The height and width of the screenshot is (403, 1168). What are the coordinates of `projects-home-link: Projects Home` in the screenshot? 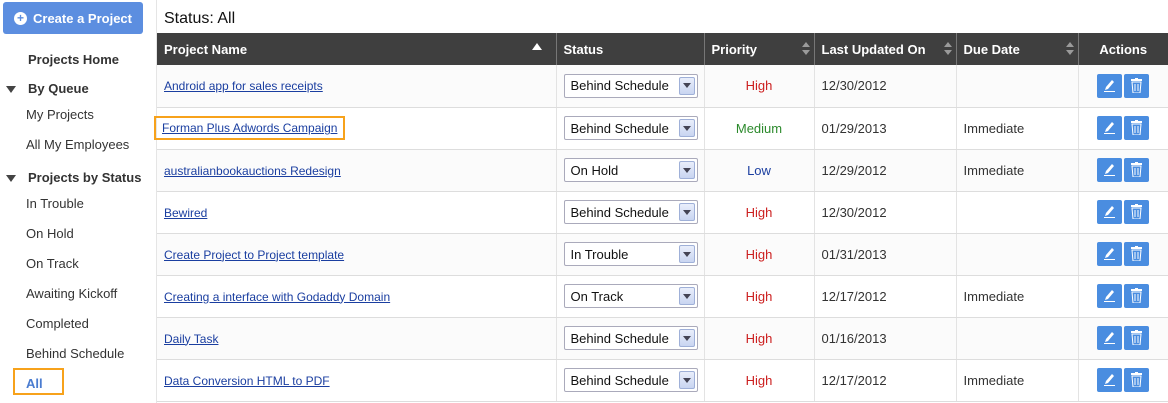 It's located at (73, 59).